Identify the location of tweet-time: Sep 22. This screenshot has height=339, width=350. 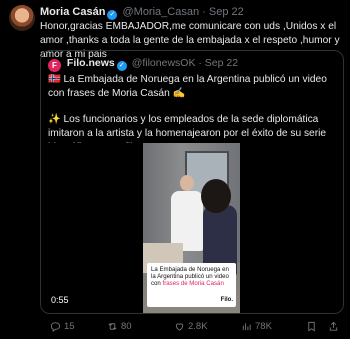
(226, 12).